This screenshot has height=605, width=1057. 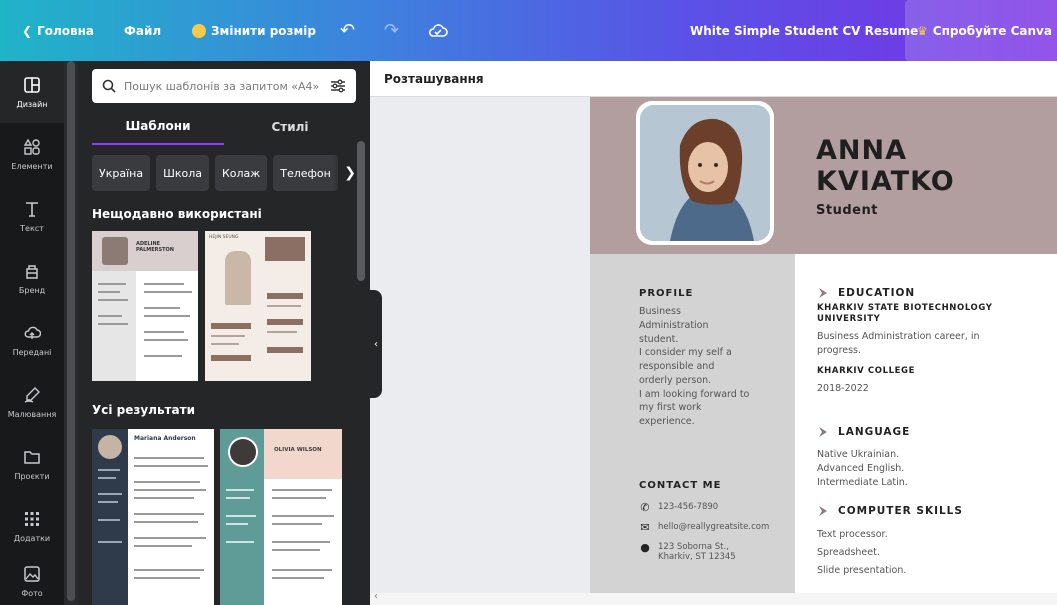 What do you see at coordinates (713, 598) in the screenshot?
I see `horizontal-scrollbar: ‹` at bounding box center [713, 598].